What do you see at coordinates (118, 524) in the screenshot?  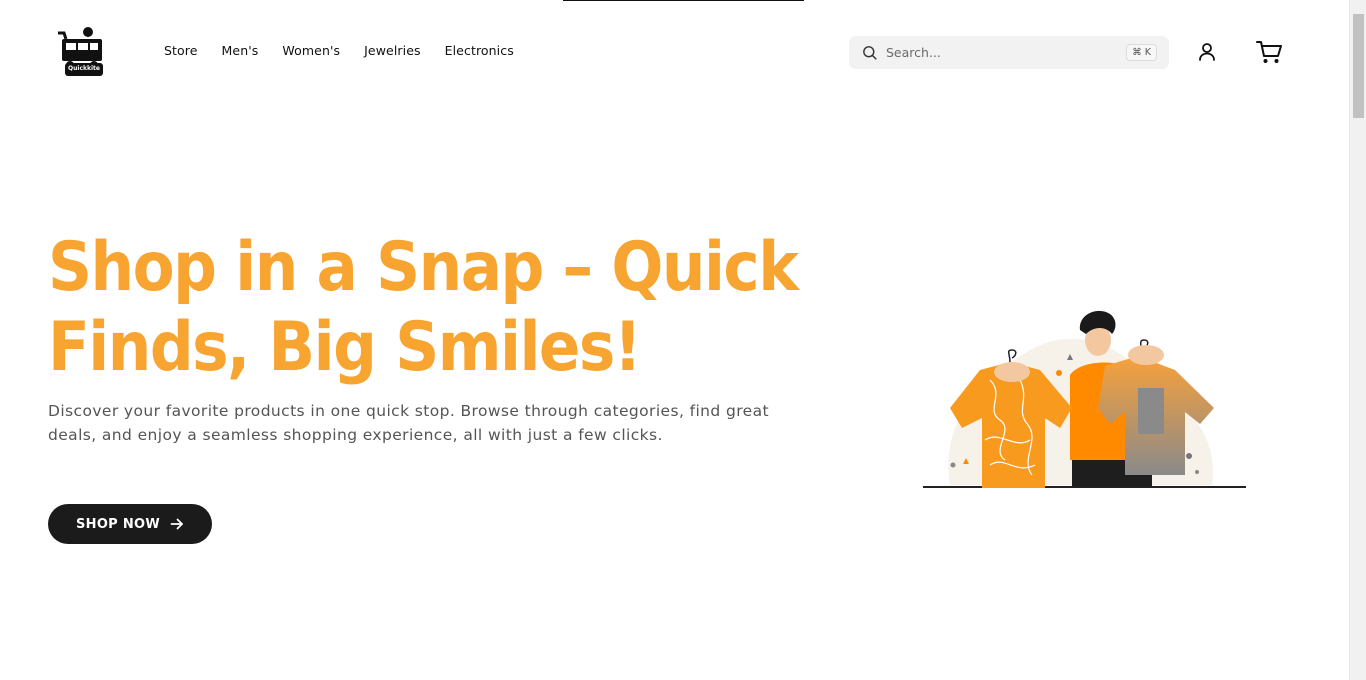 I see `shop-now-label: SHOP NOW` at bounding box center [118, 524].